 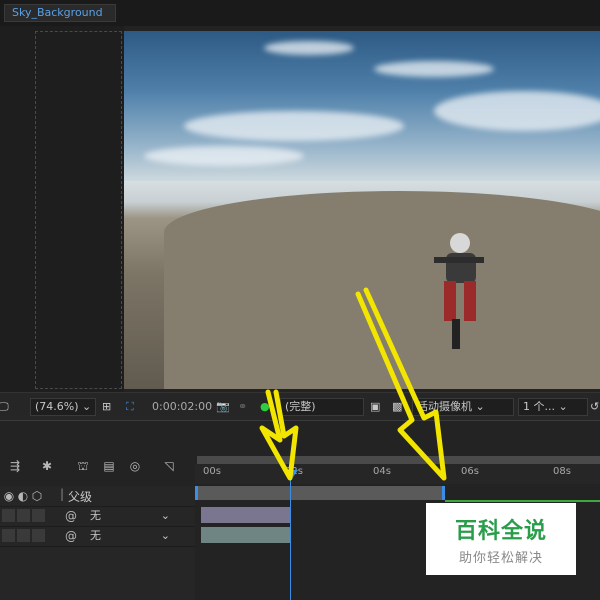 I want to click on region-of-interest-icon: ▣, so click(x=375, y=407).